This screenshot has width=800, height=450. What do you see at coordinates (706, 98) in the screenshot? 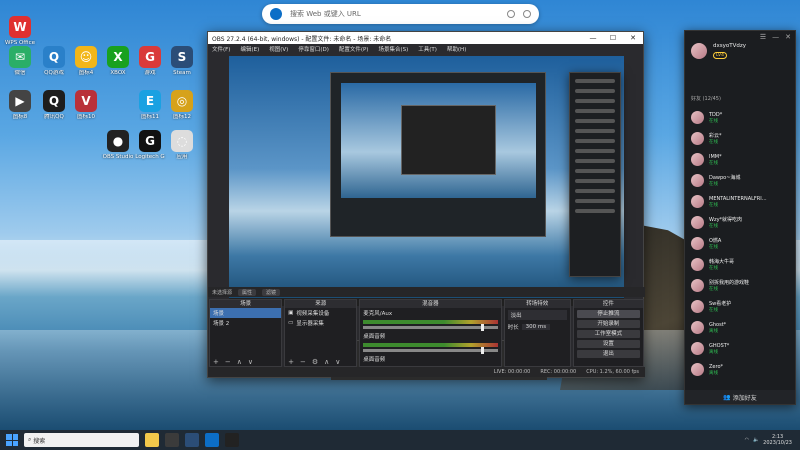
I see `friends-header: 好友 (12/45)` at bounding box center [706, 98].